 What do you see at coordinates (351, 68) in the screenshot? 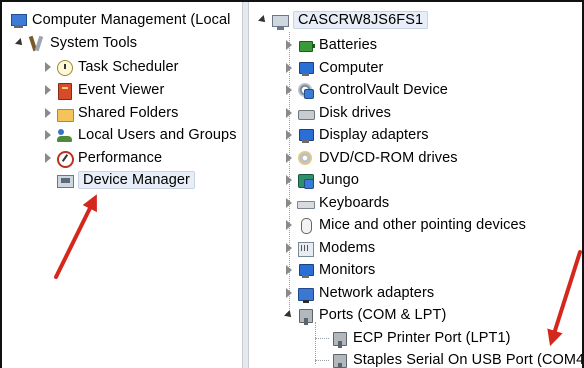
I see `device-category-label: Computer` at bounding box center [351, 68].